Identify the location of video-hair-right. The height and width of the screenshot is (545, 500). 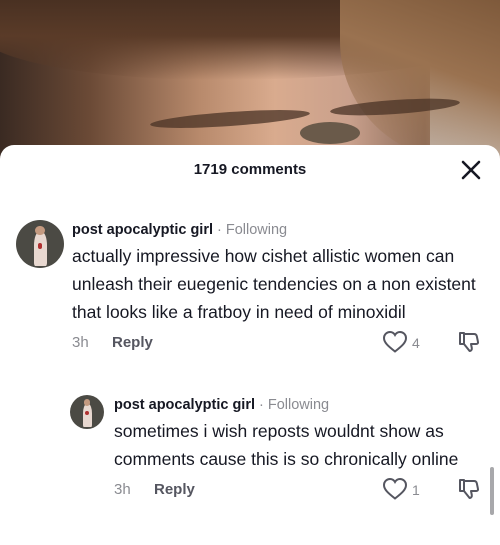
(420, 80).